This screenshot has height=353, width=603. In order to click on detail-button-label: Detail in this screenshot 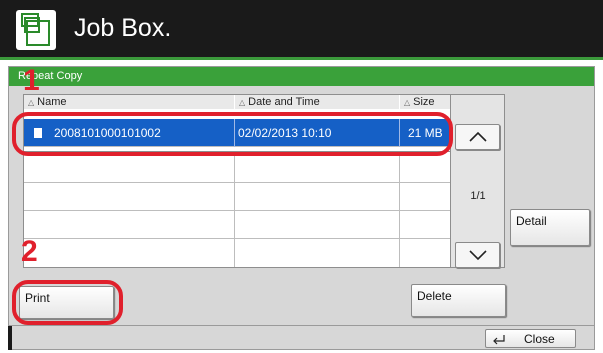, I will do `click(531, 221)`.